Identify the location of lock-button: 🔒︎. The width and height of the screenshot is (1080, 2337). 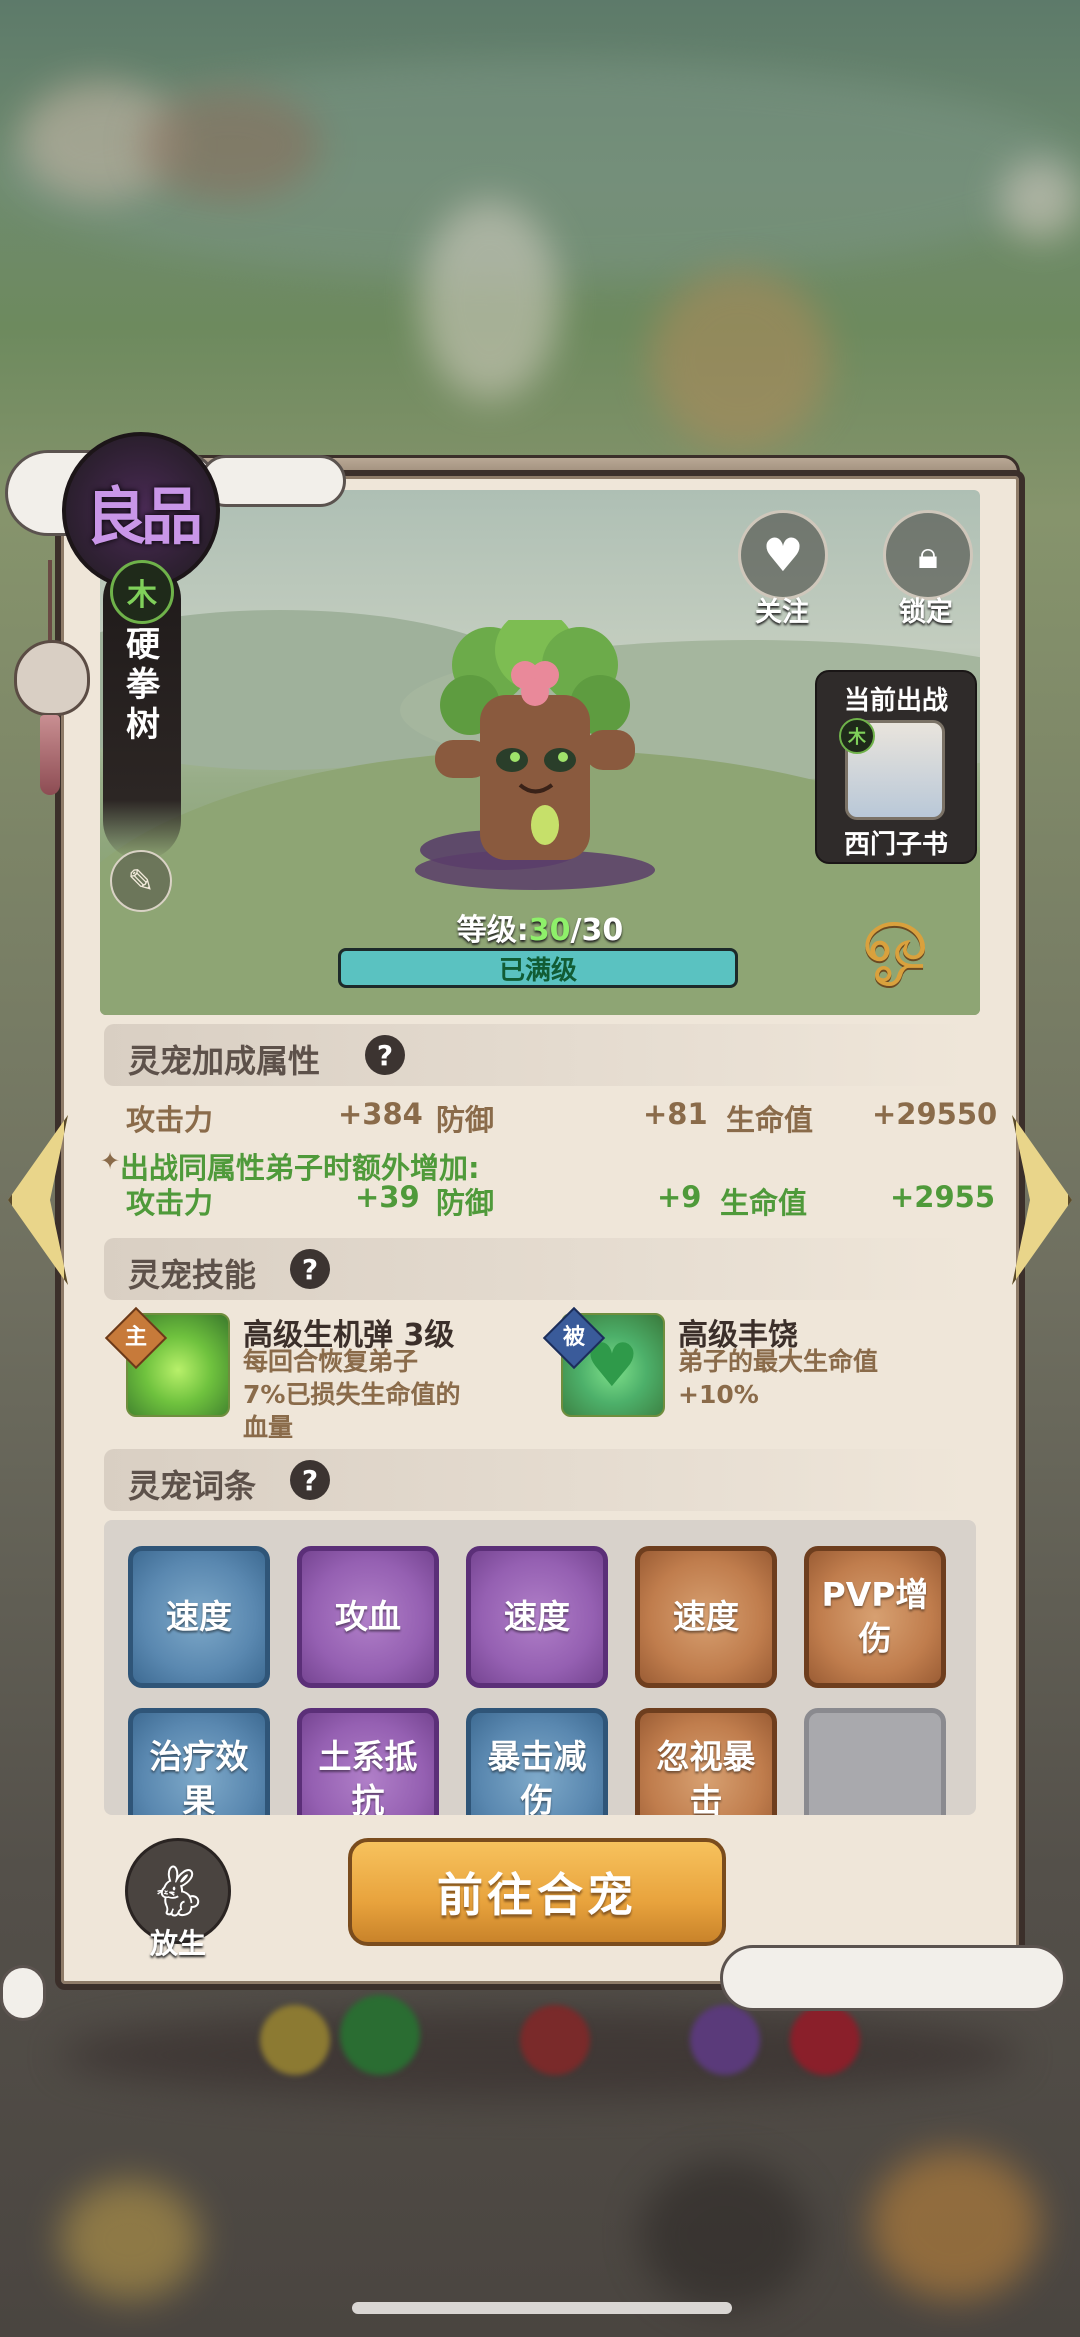
(928, 555).